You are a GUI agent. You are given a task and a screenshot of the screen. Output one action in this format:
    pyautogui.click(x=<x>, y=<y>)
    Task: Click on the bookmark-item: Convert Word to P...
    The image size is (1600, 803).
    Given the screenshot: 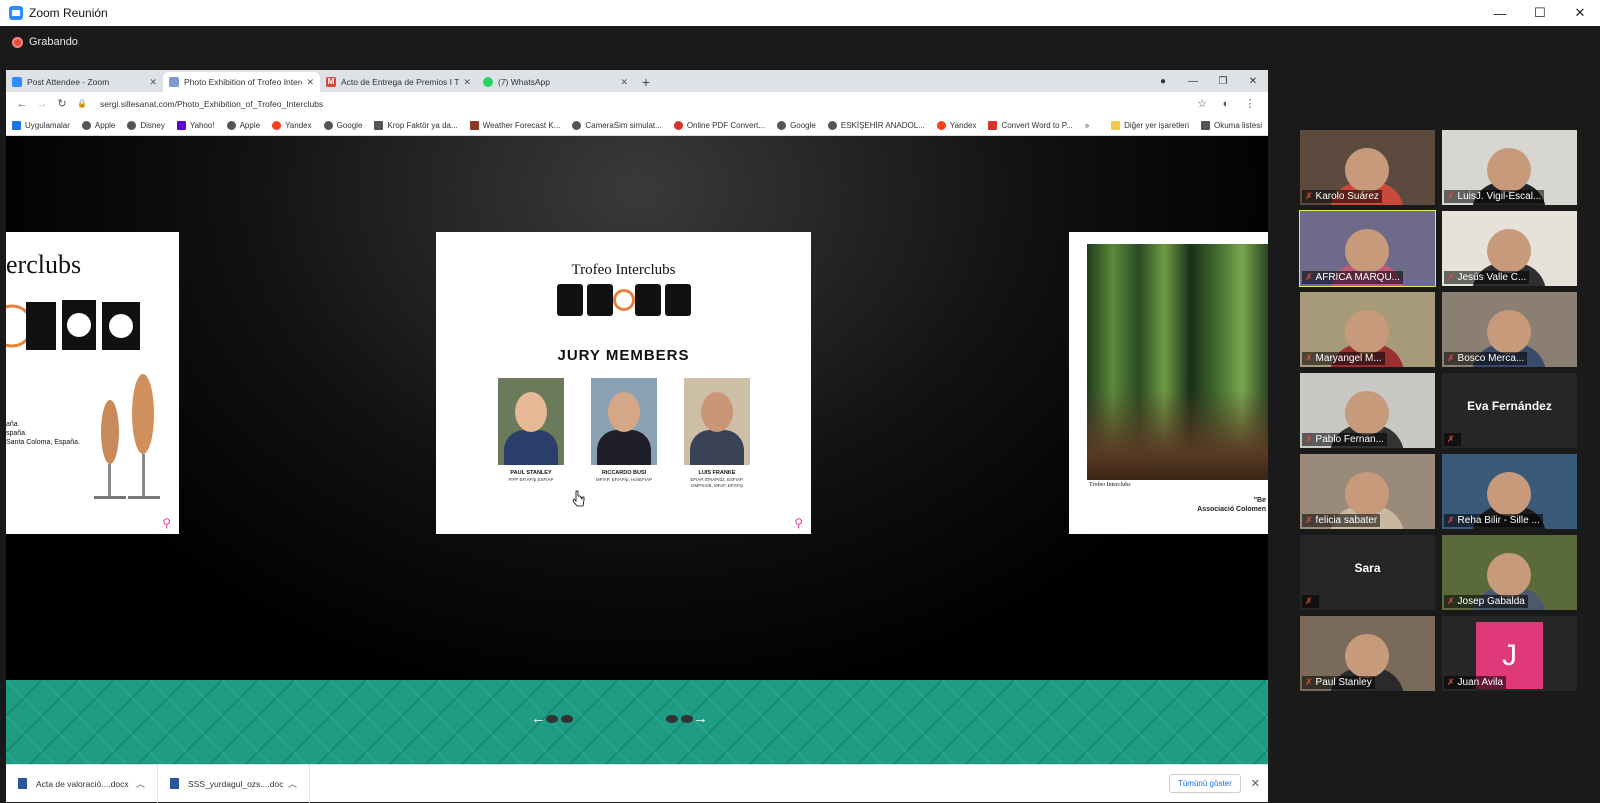 What is the action you would take?
    pyautogui.click(x=1030, y=125)
    